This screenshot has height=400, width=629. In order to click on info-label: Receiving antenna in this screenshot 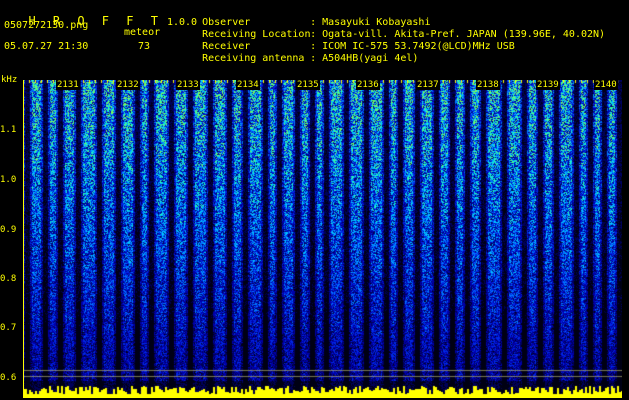, I will do `click(253, 58)`.